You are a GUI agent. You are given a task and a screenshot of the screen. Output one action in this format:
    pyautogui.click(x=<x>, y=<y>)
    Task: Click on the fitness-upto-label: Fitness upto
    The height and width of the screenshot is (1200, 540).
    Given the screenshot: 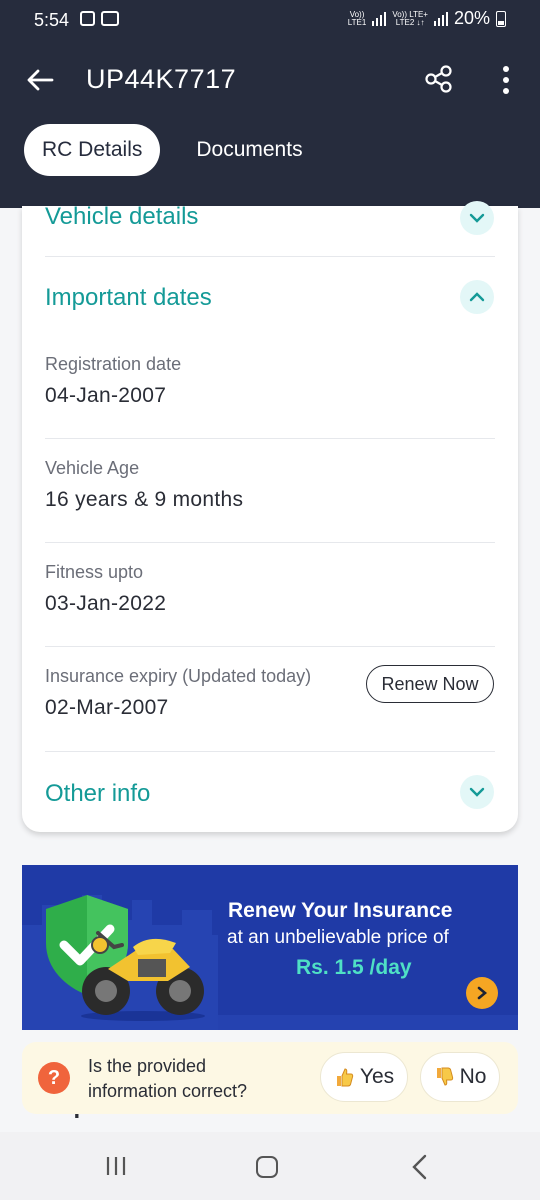 What is the action you would take?
    pyautogui.click(x=94, y=572)
    